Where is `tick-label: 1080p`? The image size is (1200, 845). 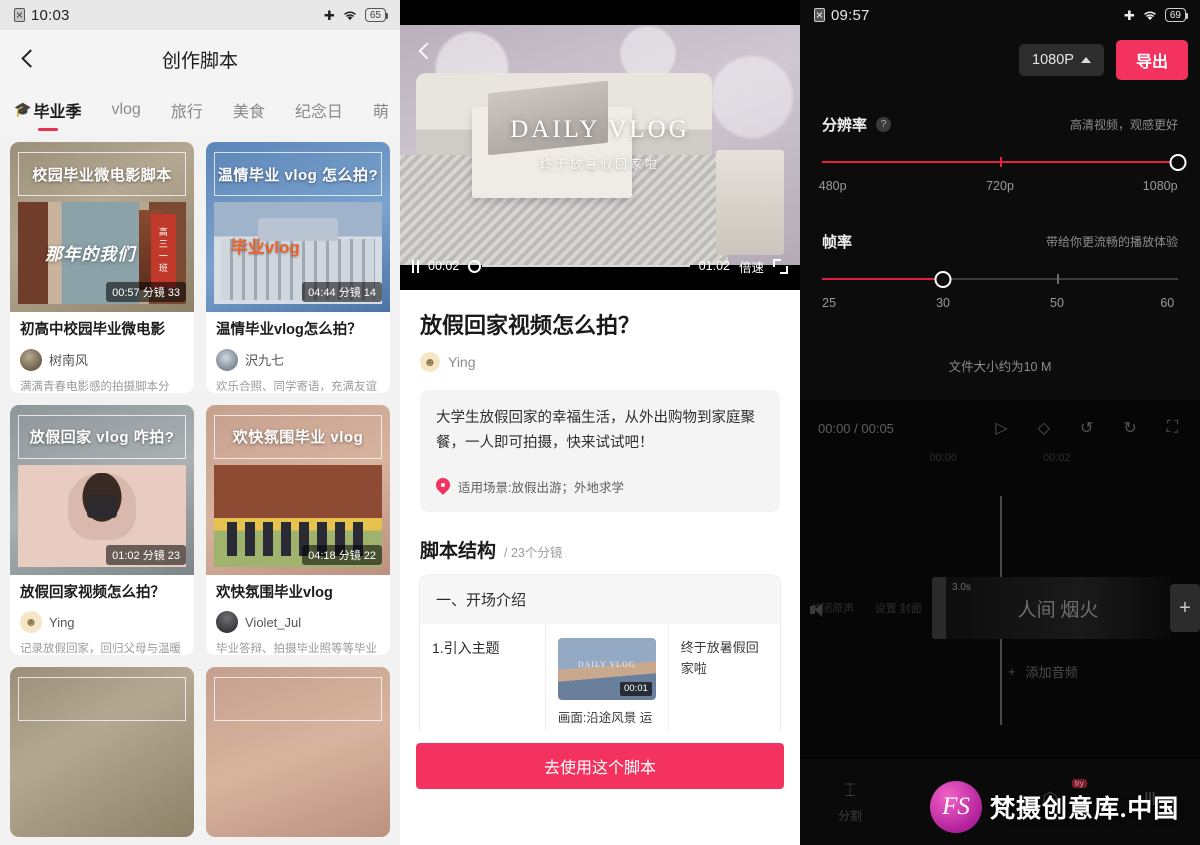
tick-label: 1080p is located at coordinates (1160, 186).